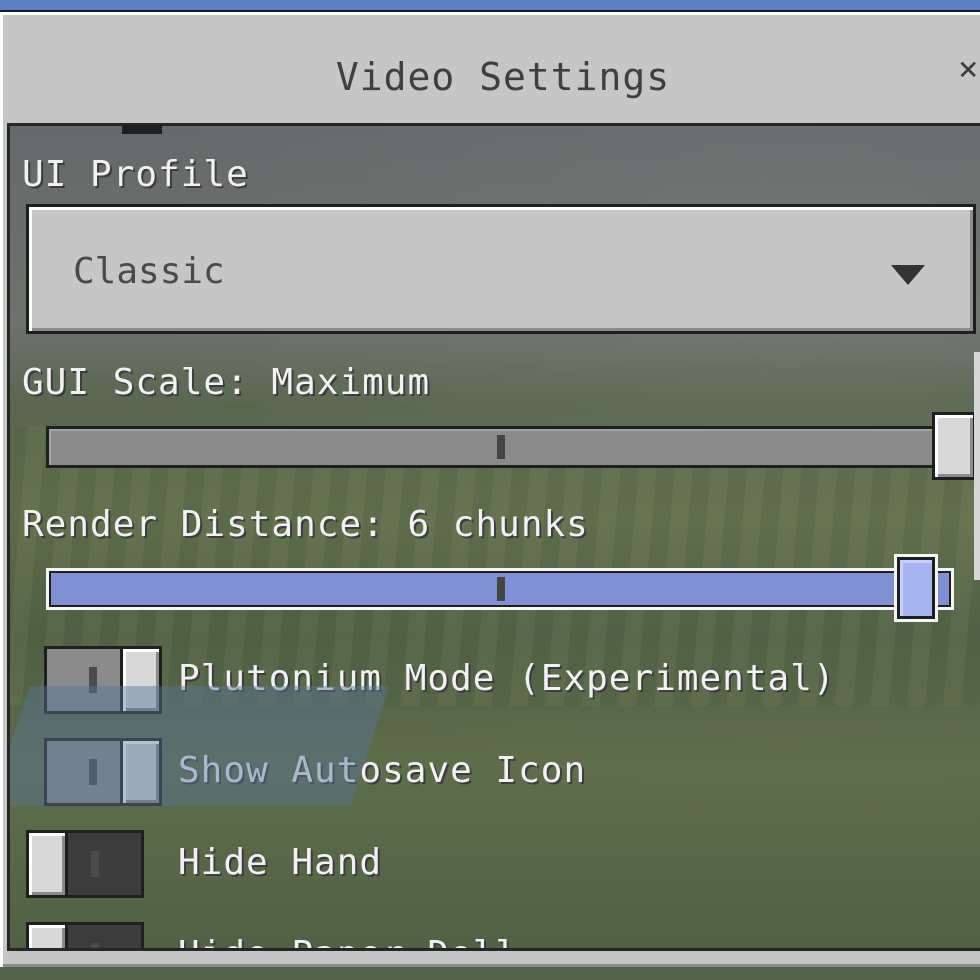 The height and width of the screenshot is (980, 980). What do you see at coordinates (916, 588) in the screenshot?
I see `render-distance-slider-handle` at bounding box center [916, 588].